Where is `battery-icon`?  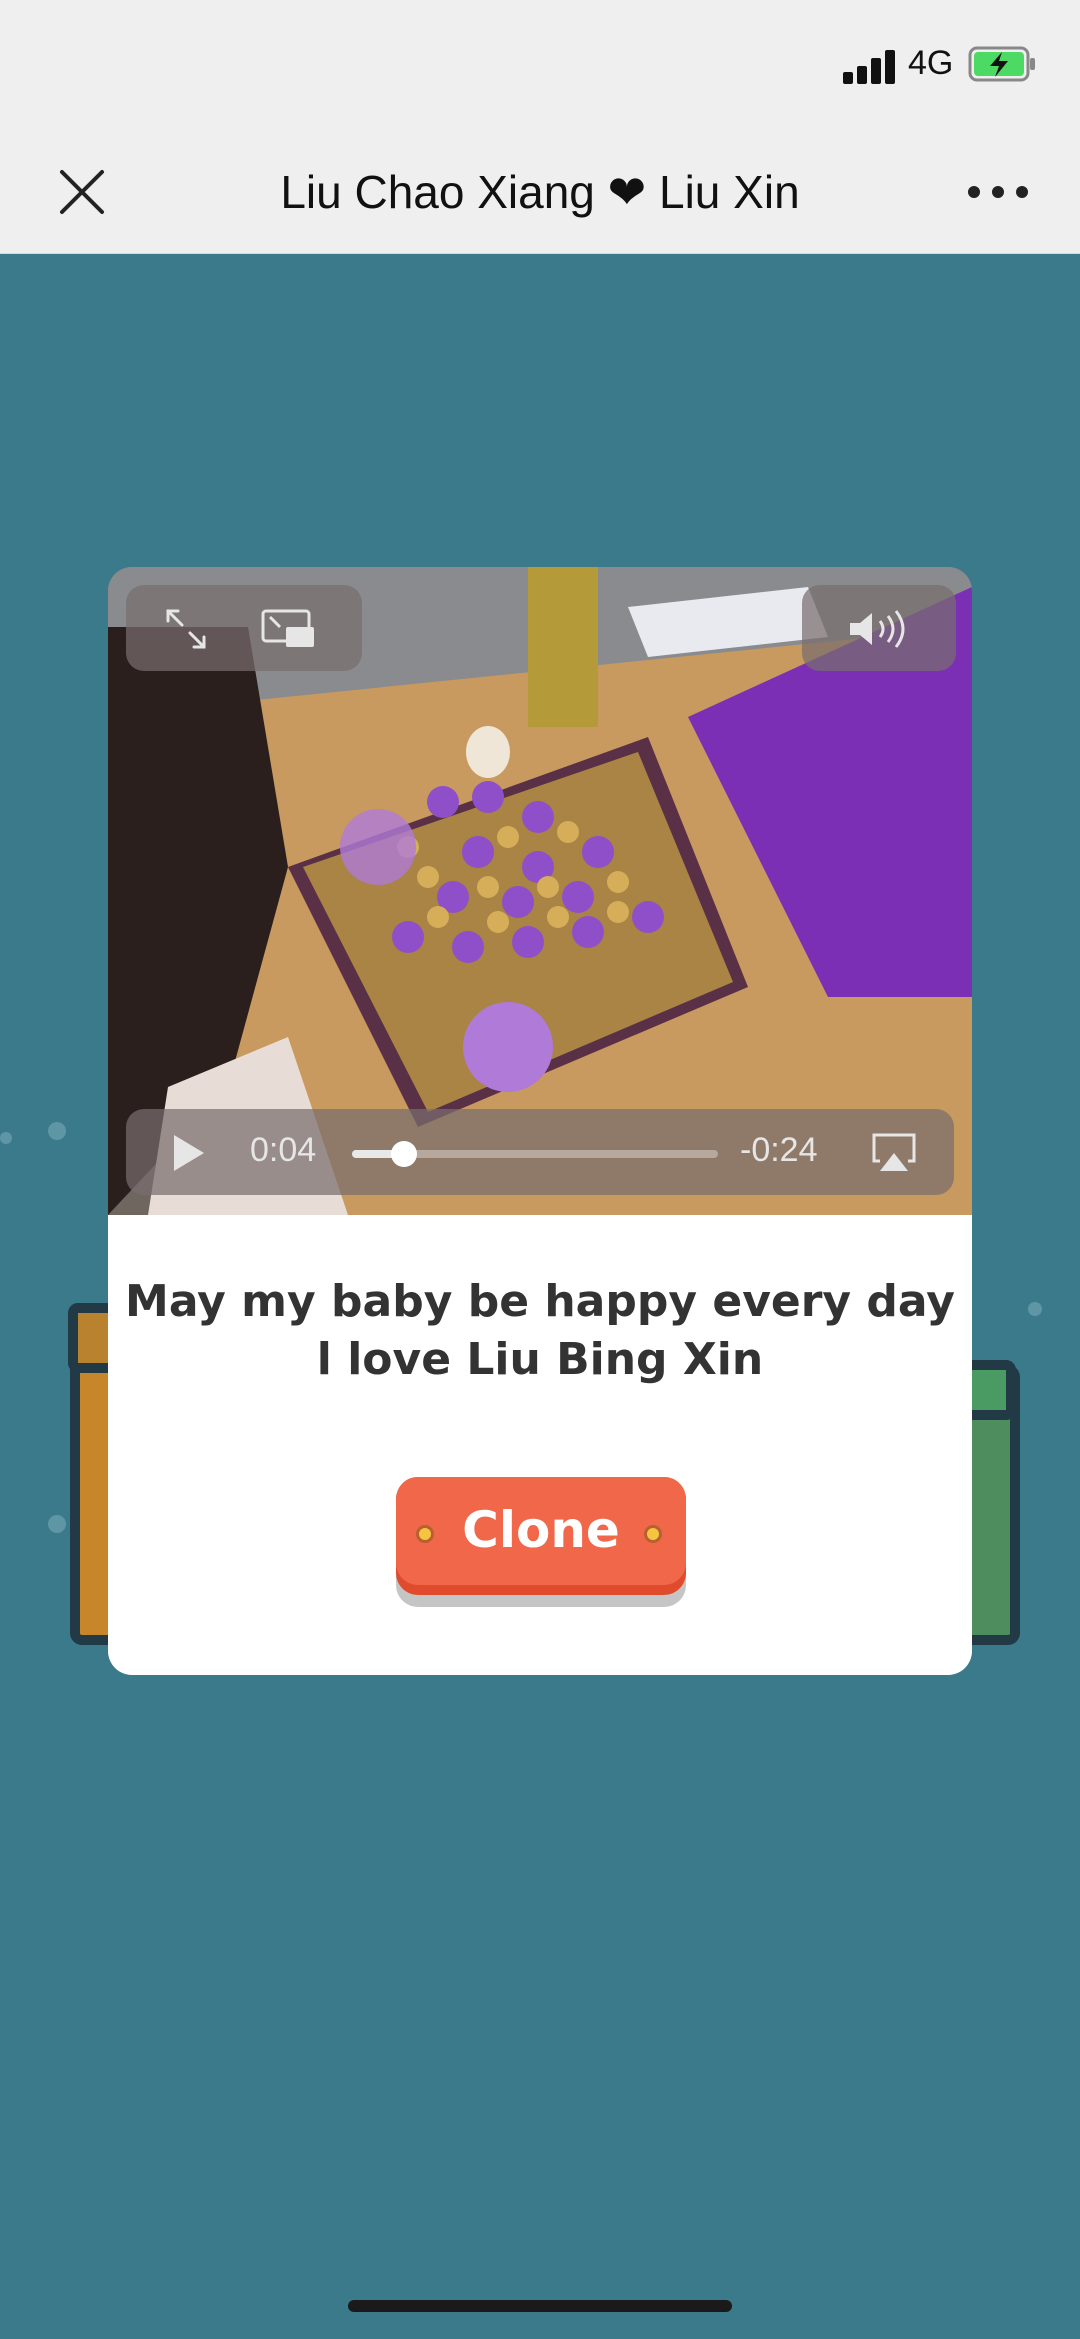
battery-icon is located at coordinates (1003, 64).